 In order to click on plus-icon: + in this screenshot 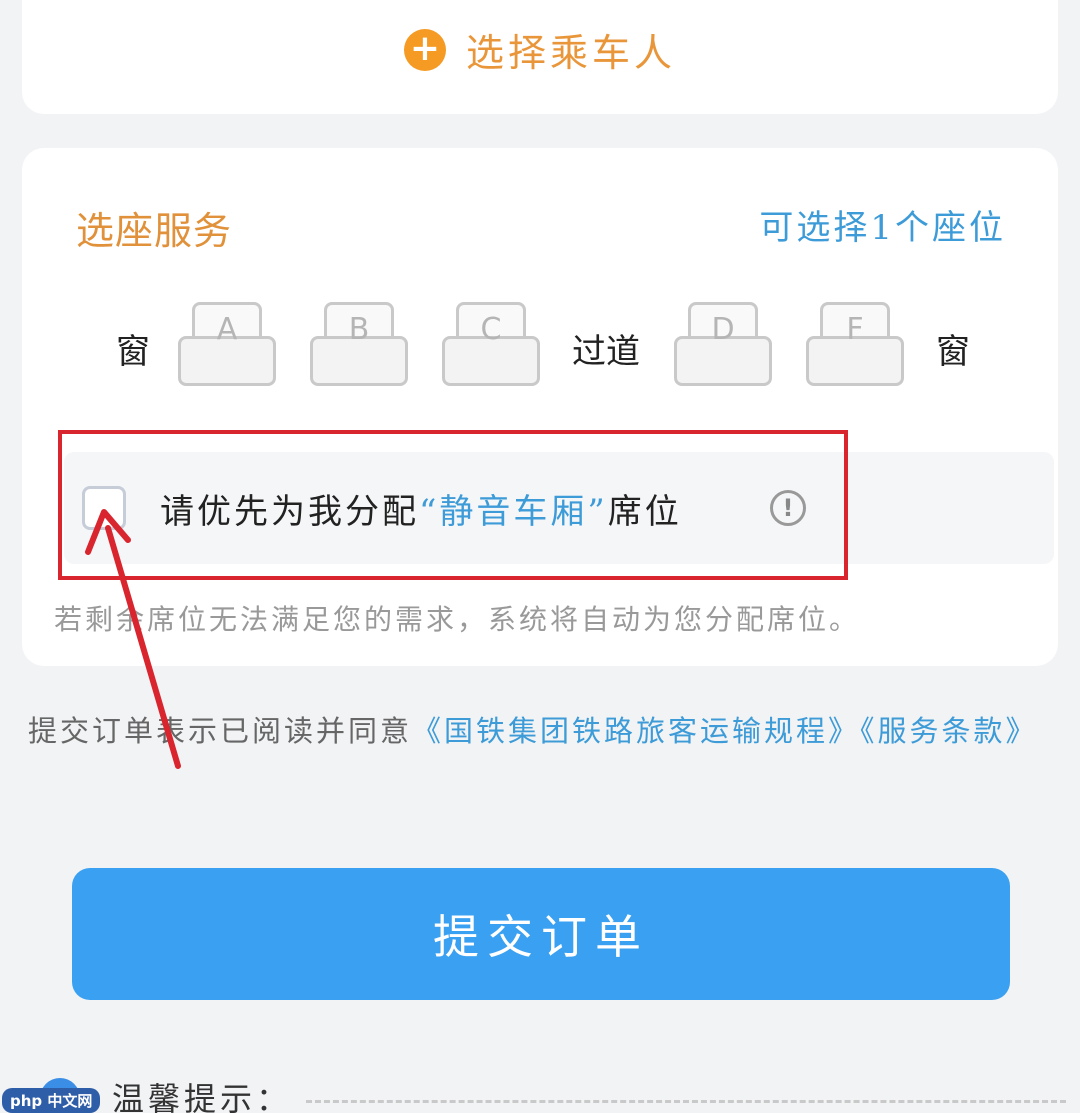, I will do `click(424, 49)`.